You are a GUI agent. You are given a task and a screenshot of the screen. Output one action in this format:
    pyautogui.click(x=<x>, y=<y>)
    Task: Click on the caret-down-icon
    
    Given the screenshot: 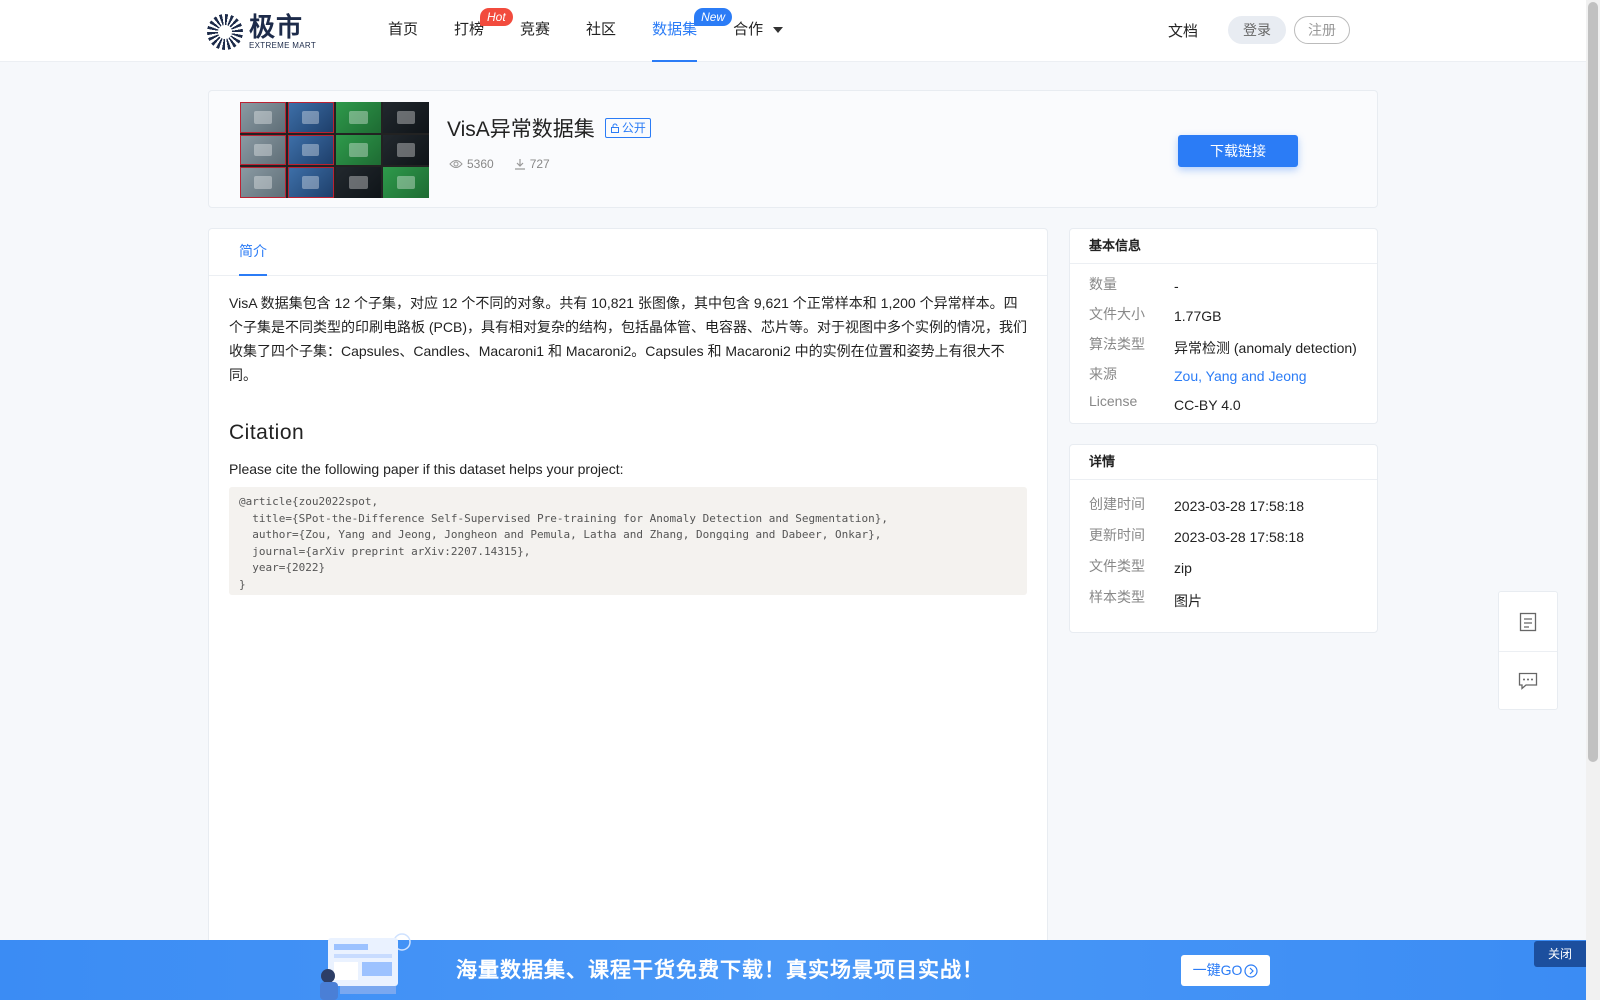 What is the action you would take?
    pyautogui.click(x=778, y=30)
    